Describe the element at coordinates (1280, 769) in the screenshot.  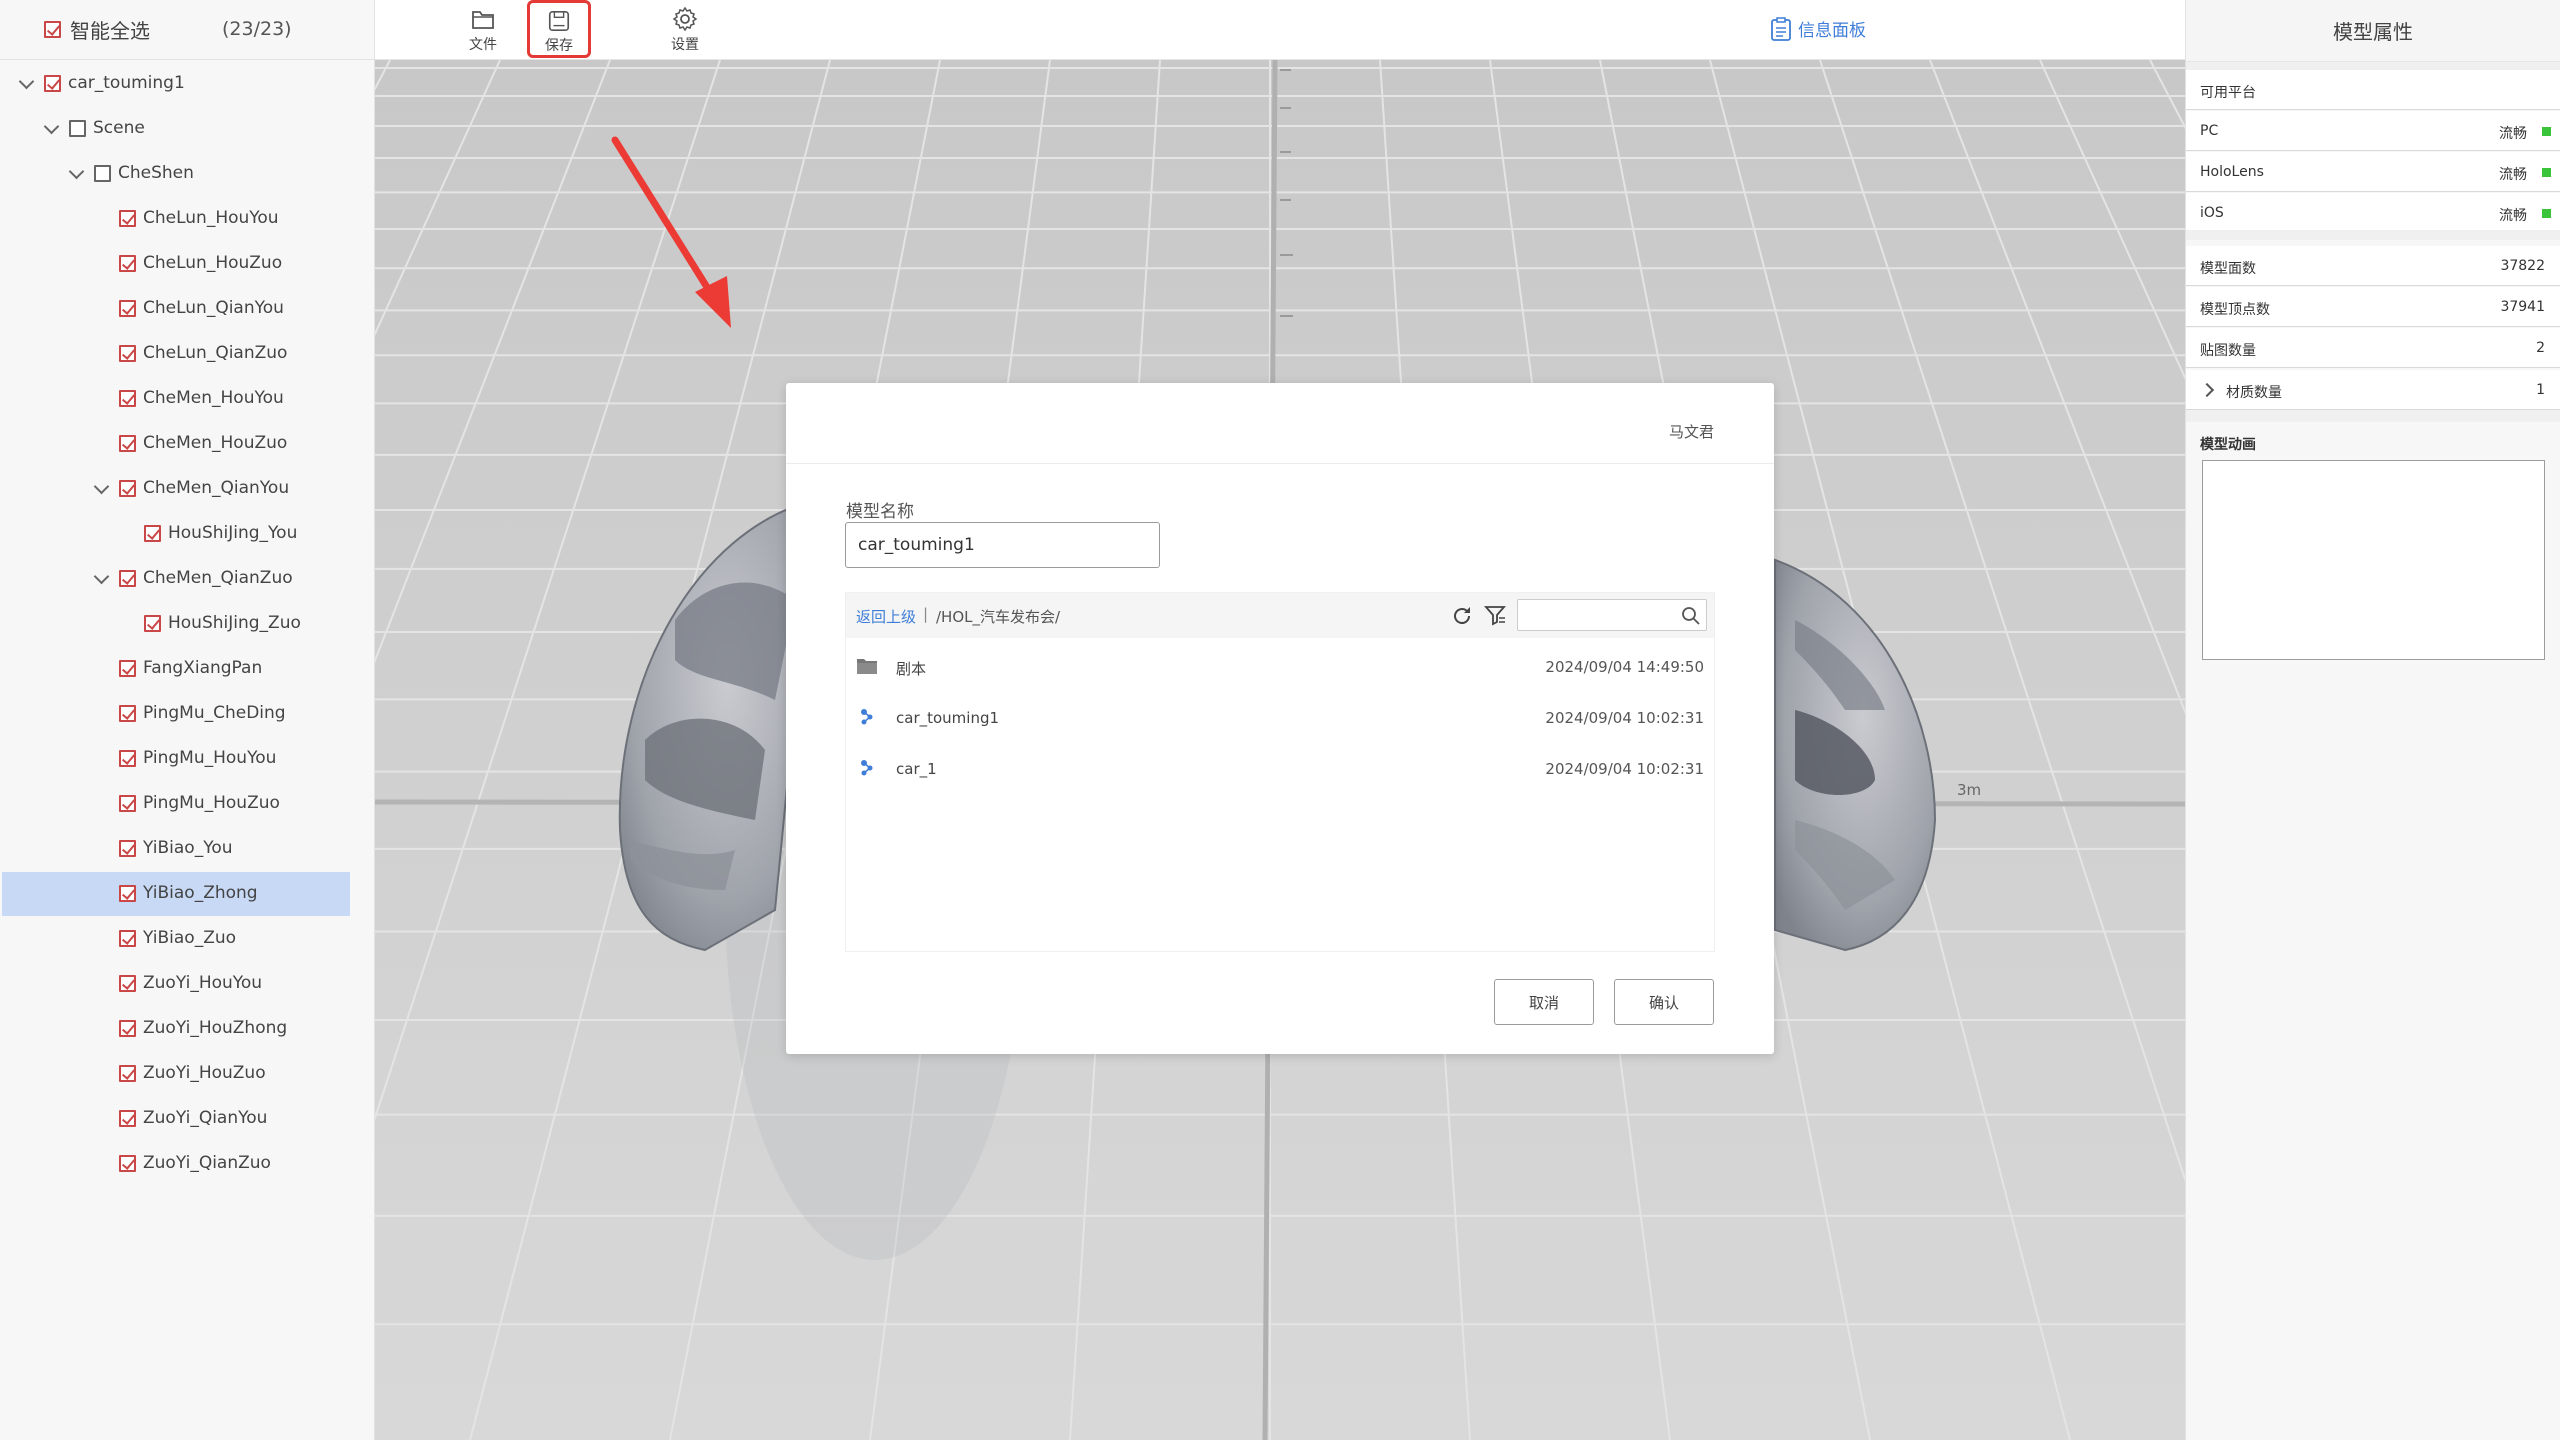
I see `file-row: car_1 2024/09/04 10:02:31` at that location.